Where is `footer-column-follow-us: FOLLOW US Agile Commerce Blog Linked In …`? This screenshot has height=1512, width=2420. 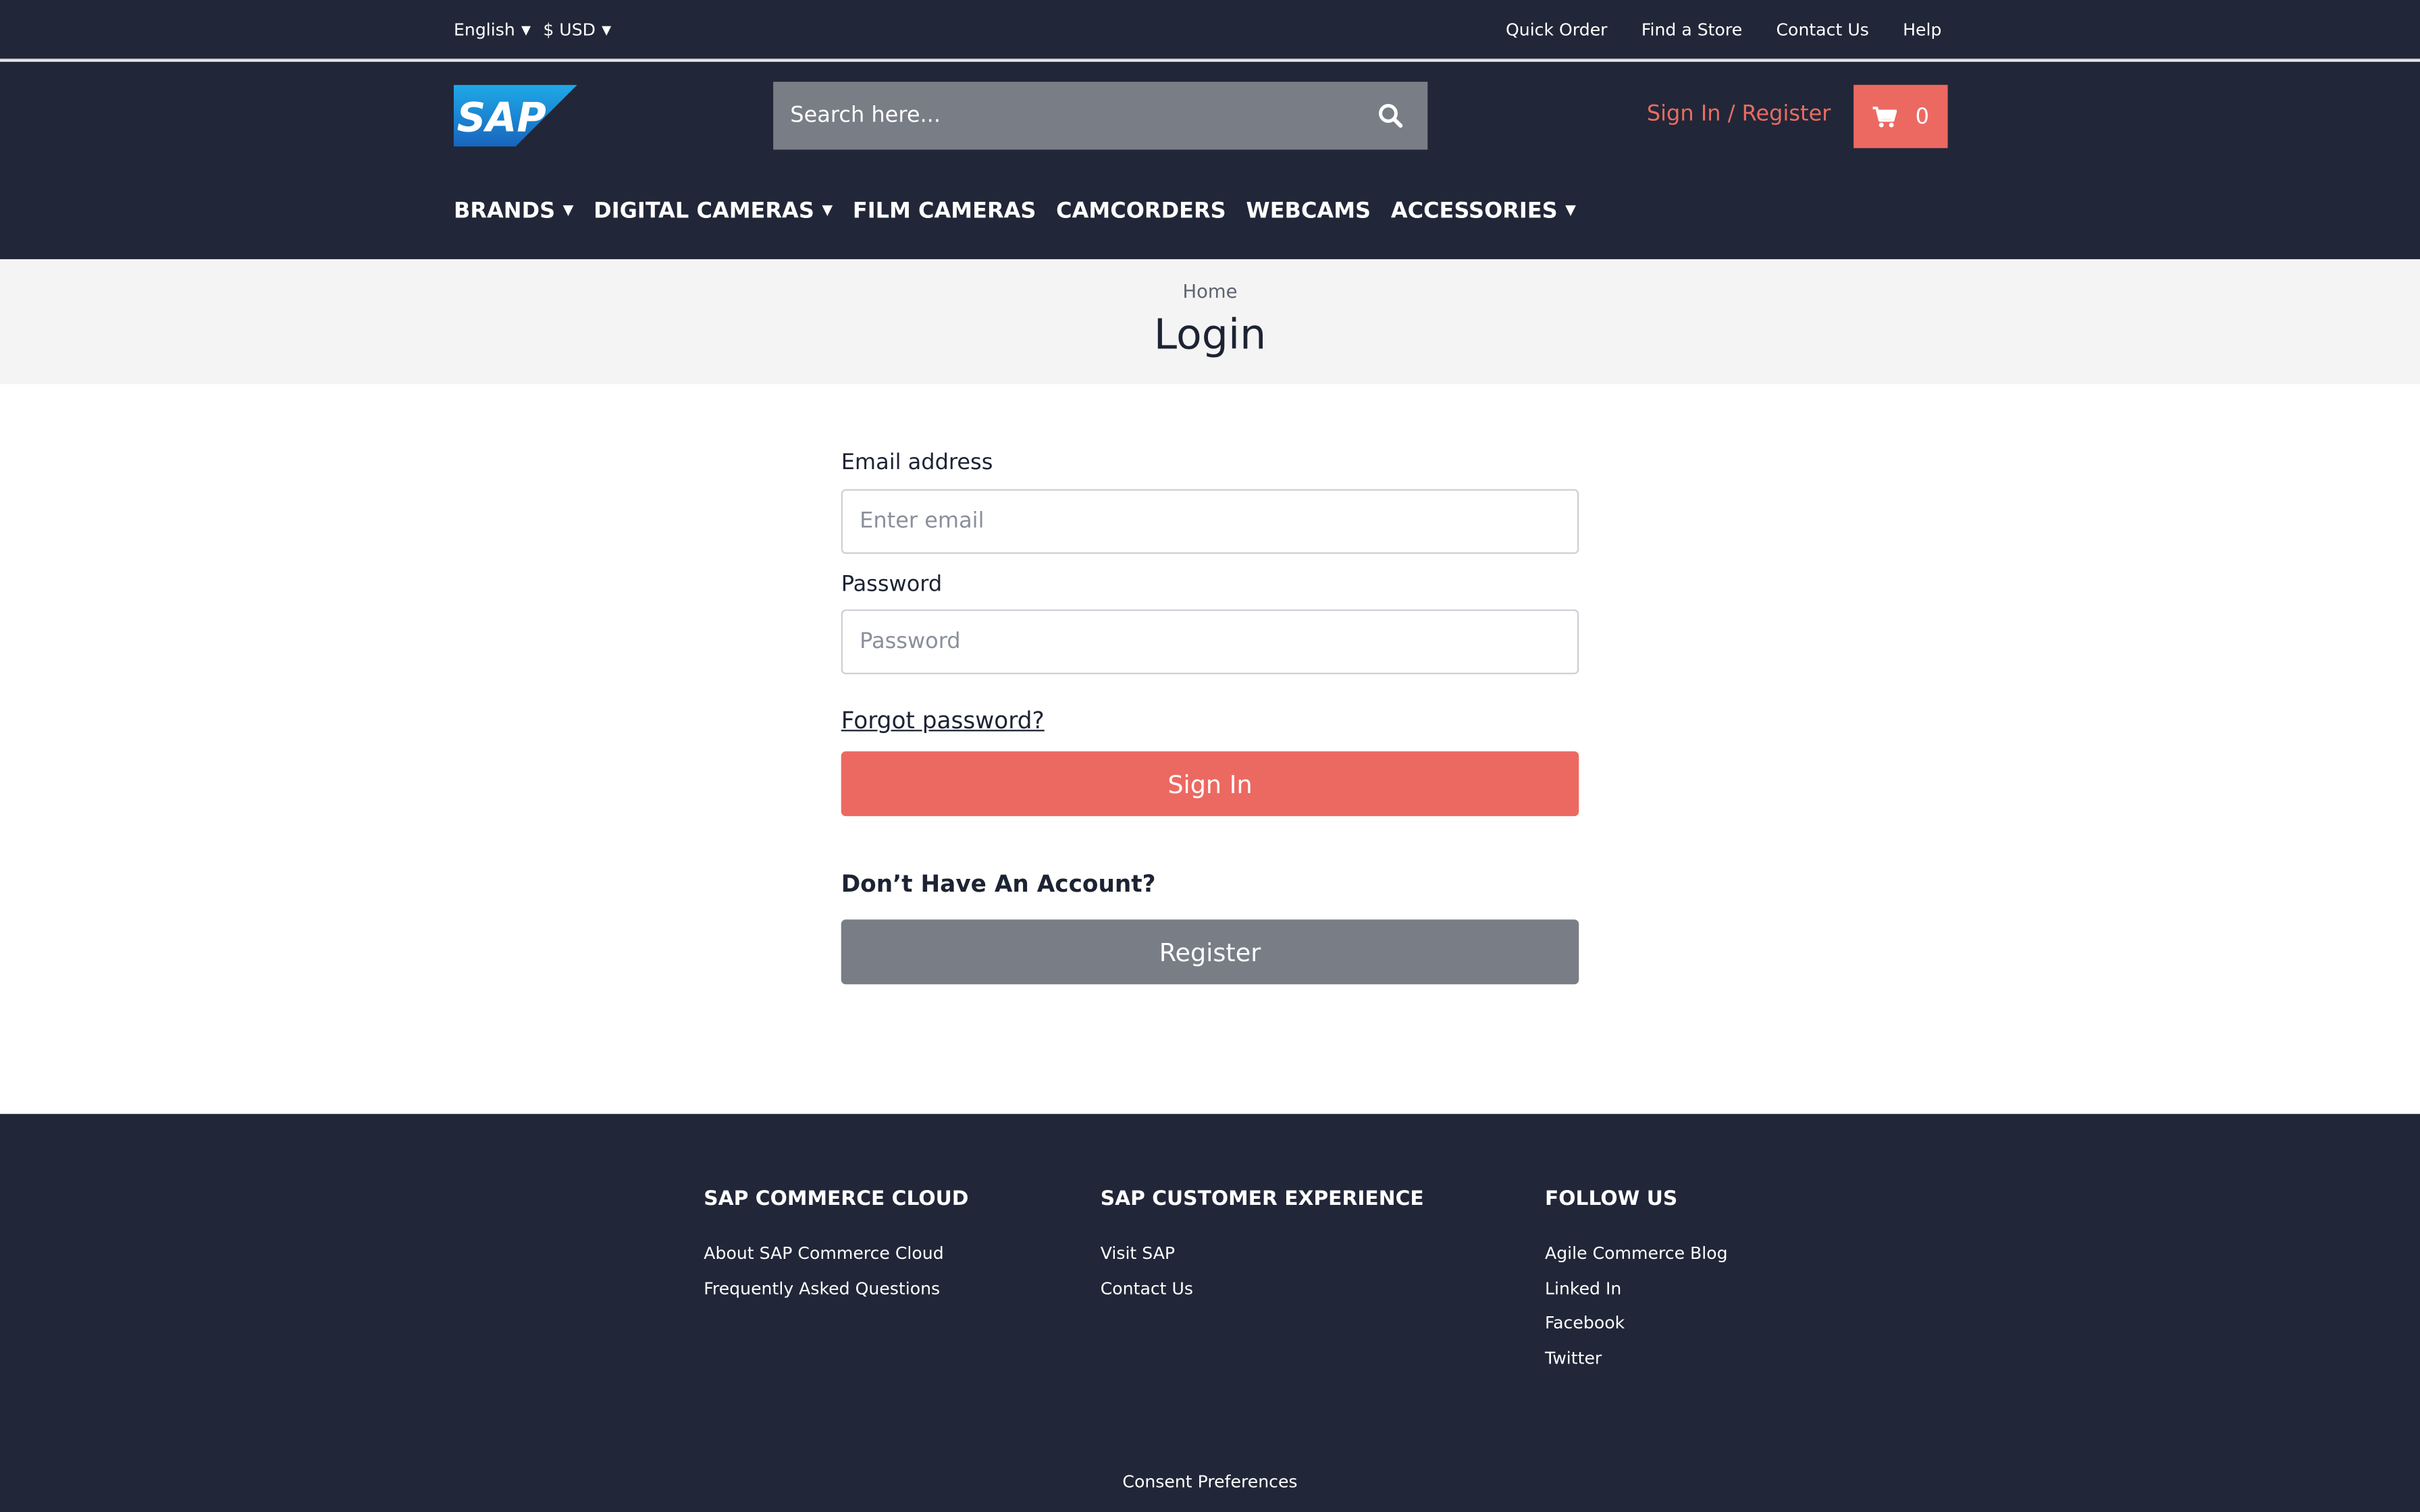 footer-column-follow-us: FOLLOW US Agile Commerce Blog Linked In … is located at coordinates (1636, 1282).